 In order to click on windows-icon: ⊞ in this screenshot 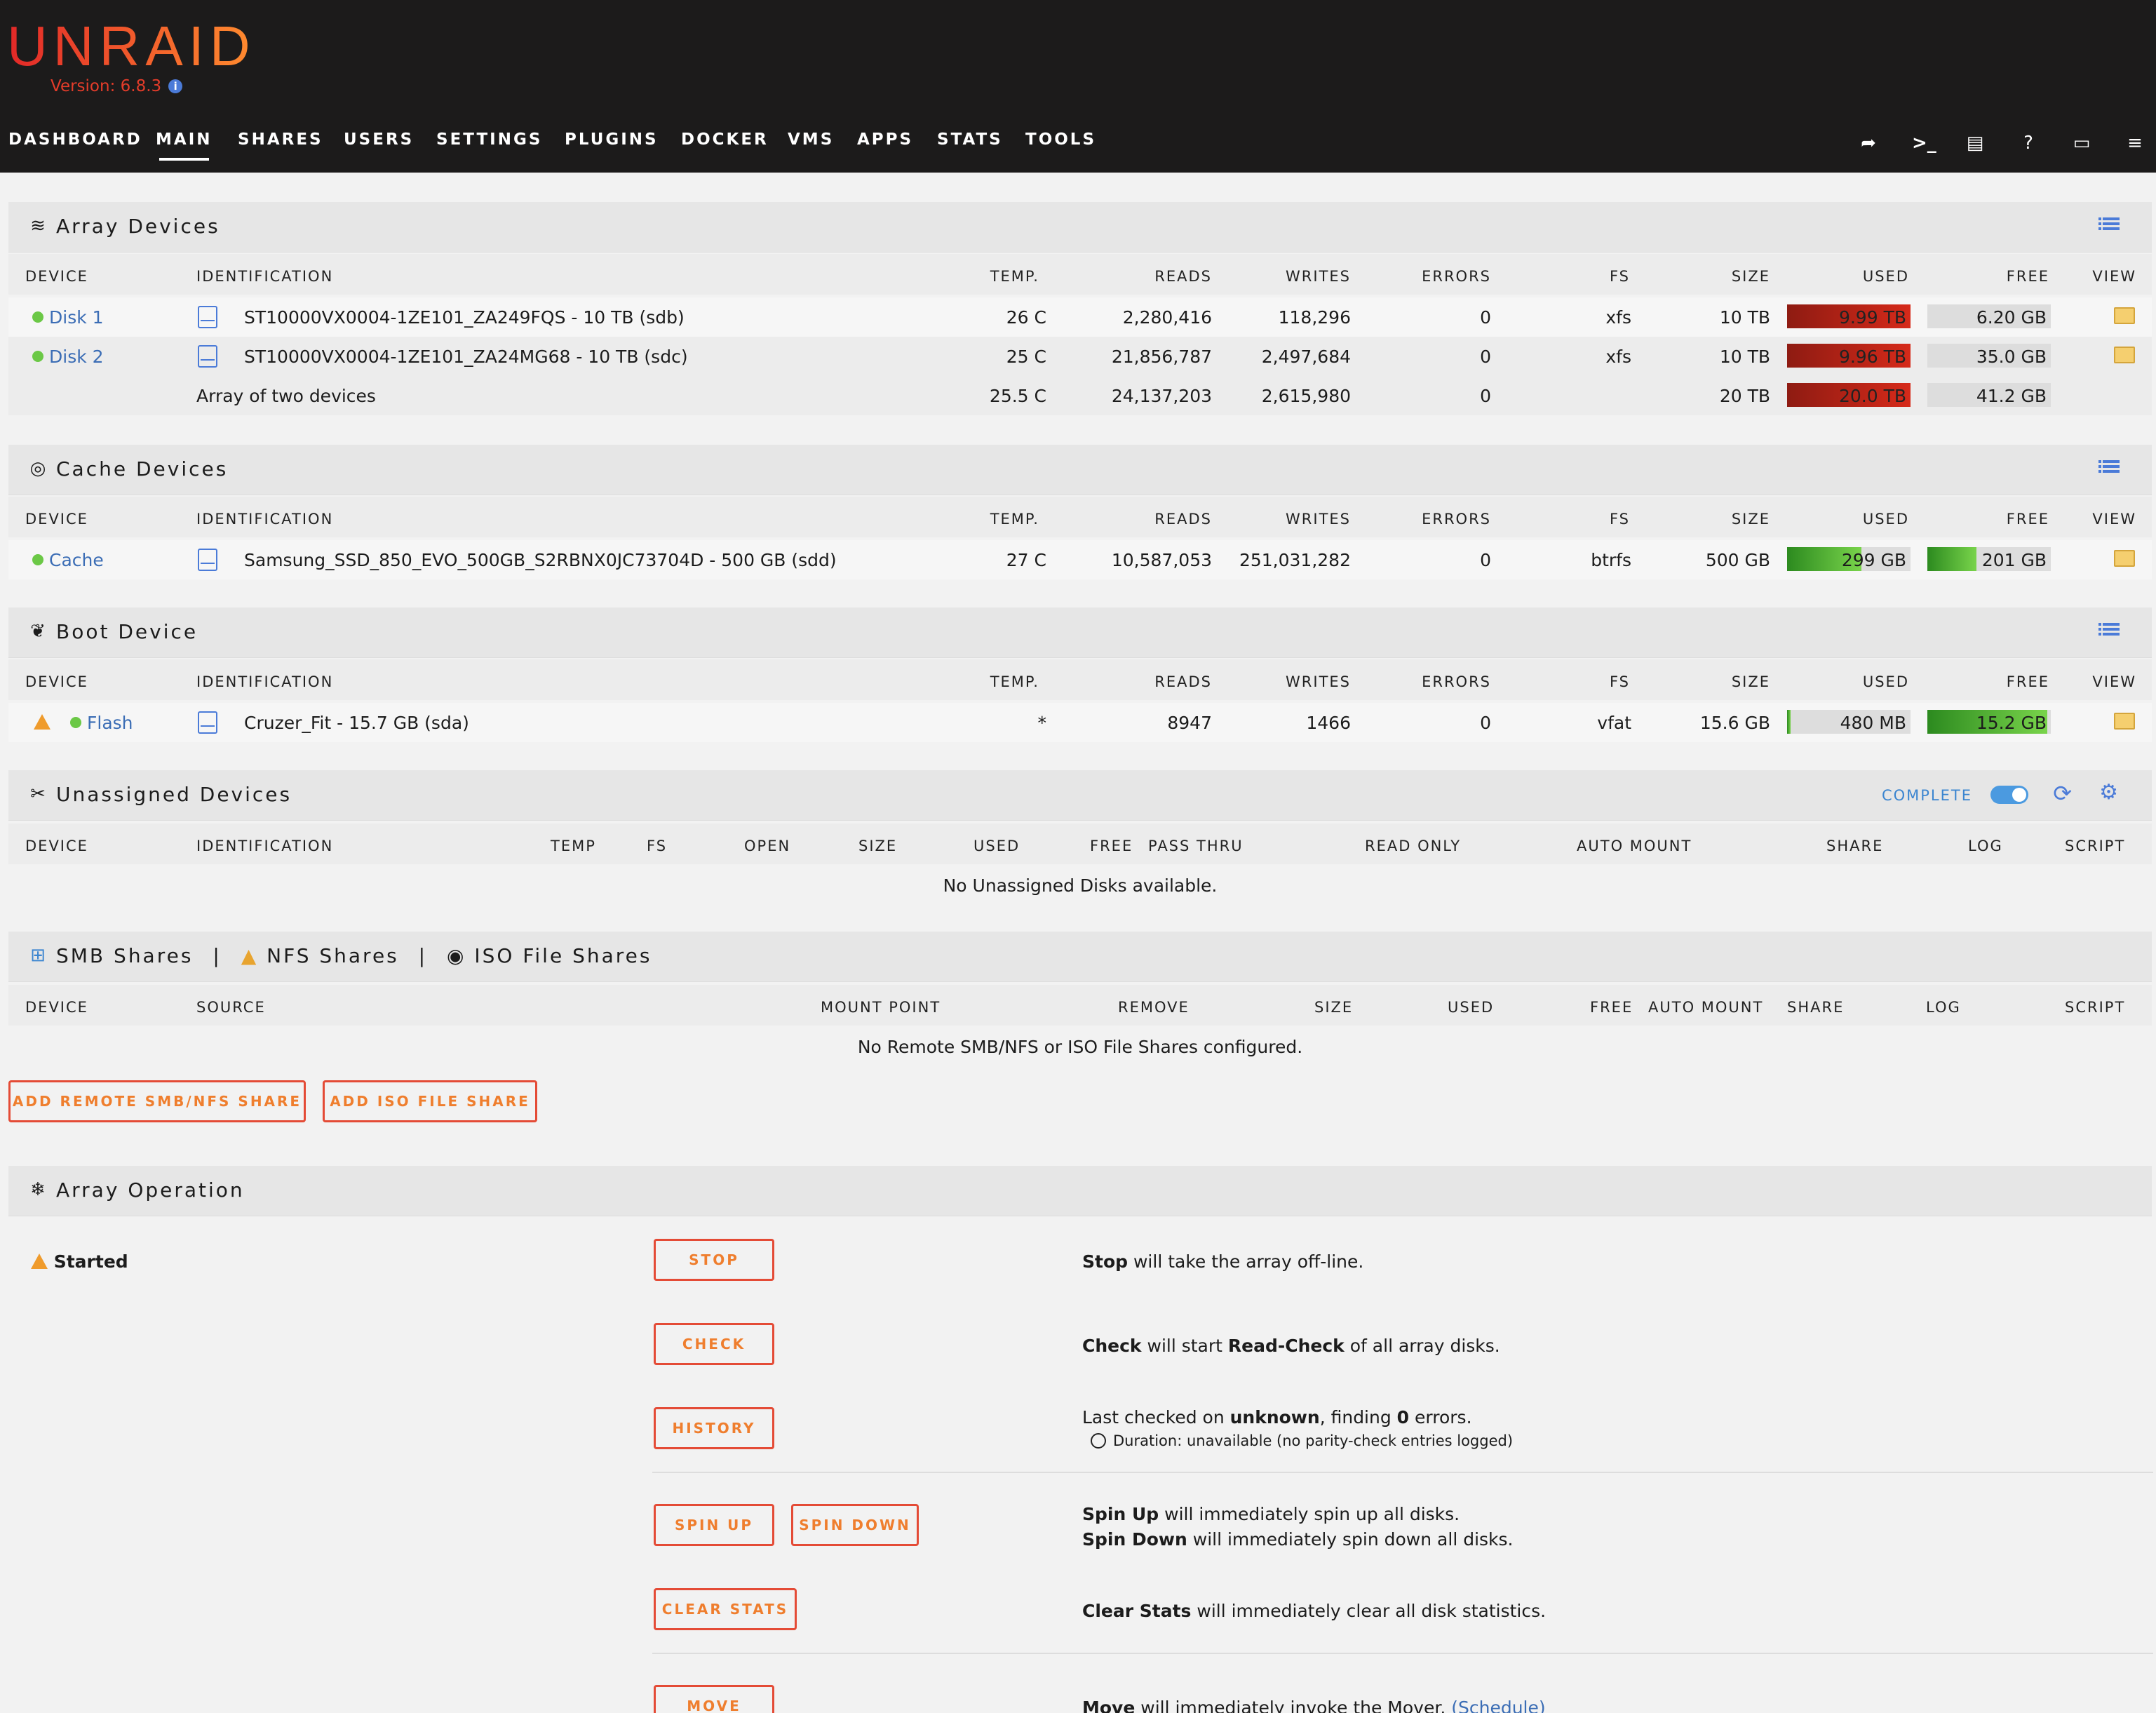, I will do `click(38, 955)`.